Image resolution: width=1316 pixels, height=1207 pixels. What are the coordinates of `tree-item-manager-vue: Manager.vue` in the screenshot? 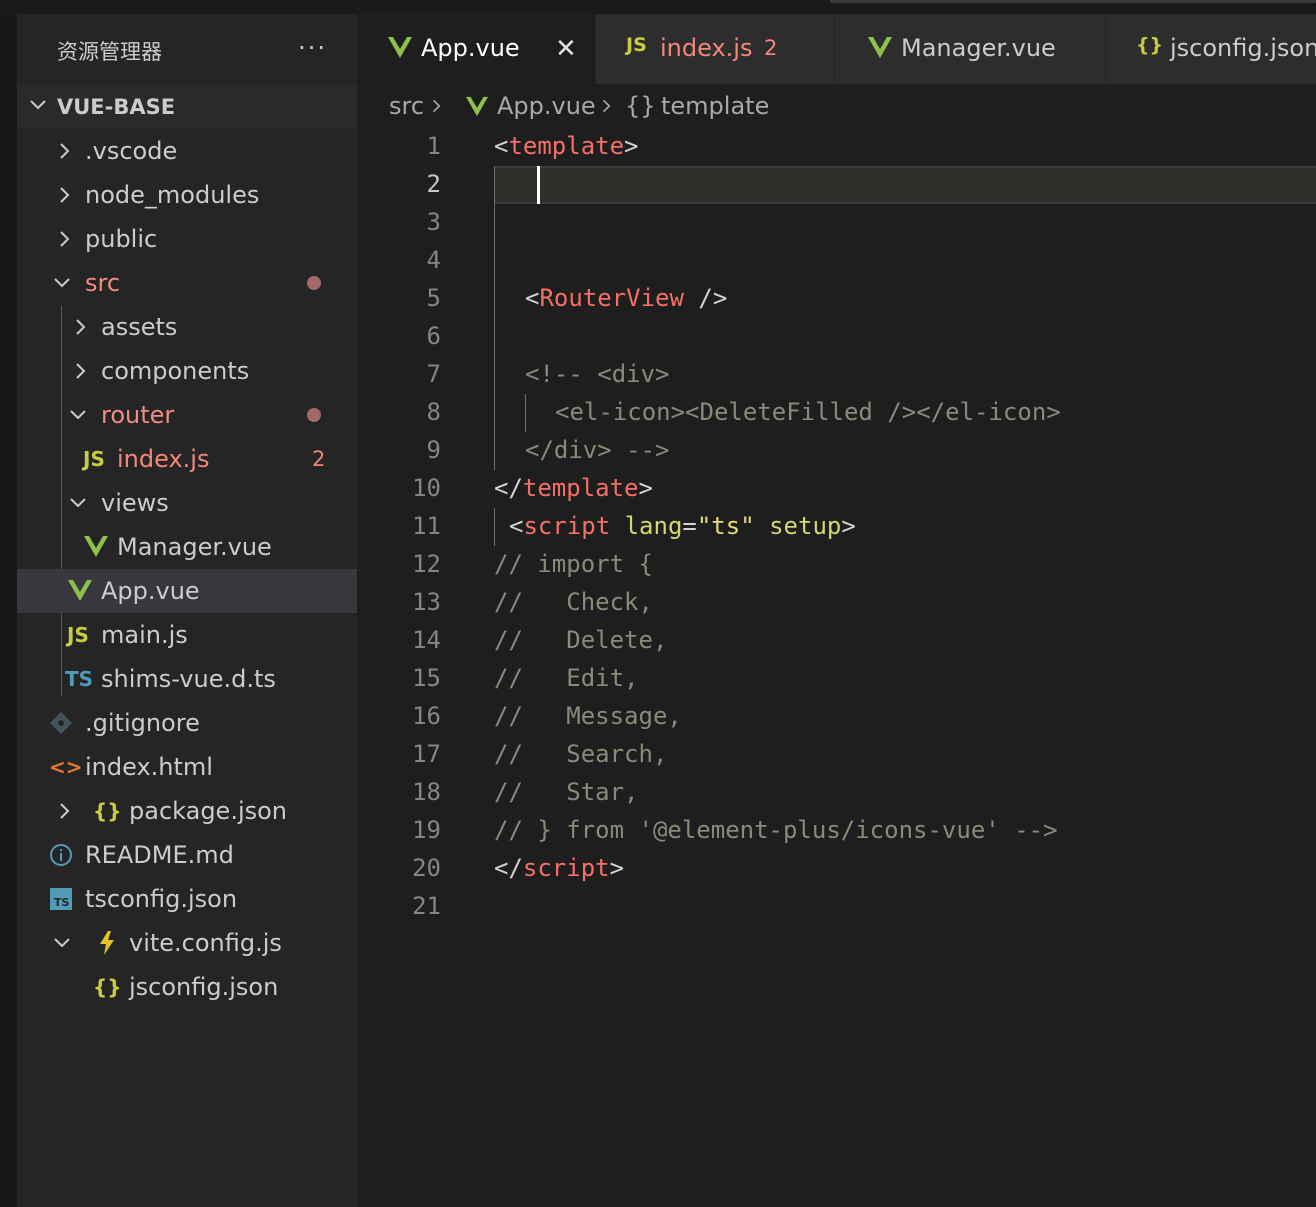 It's located at (187, 547).